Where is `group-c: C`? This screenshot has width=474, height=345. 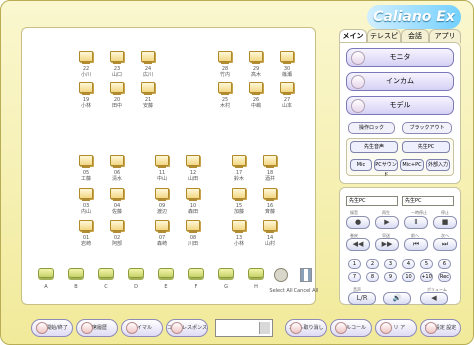 group-c: C is located at coordinates (106, 279).